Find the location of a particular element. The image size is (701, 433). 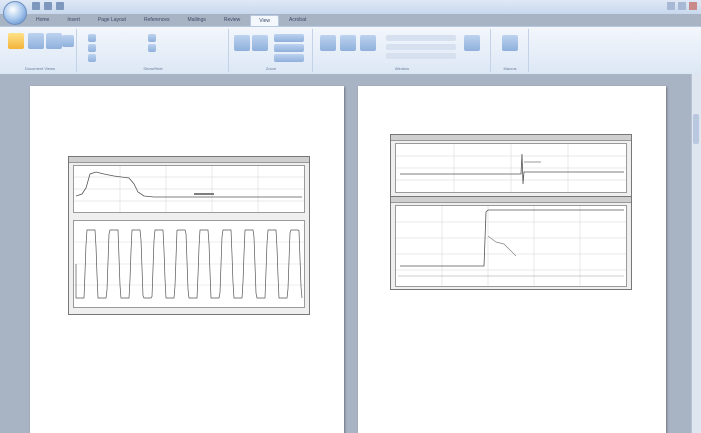

ribbon-group-window: Window is located at coordinates (402, 50).